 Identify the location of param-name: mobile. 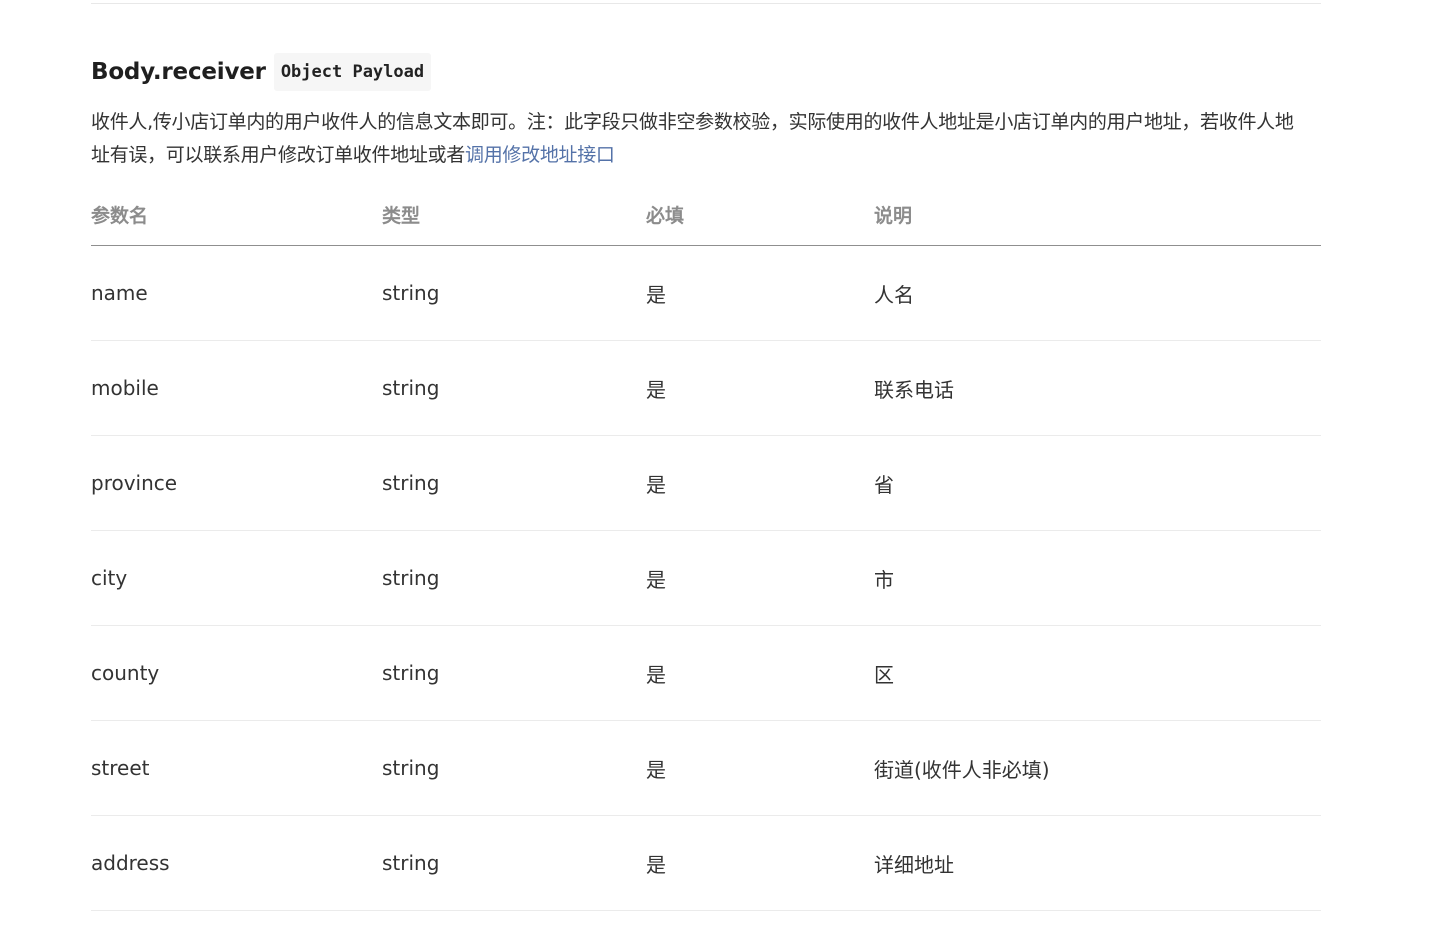
(236, 388).